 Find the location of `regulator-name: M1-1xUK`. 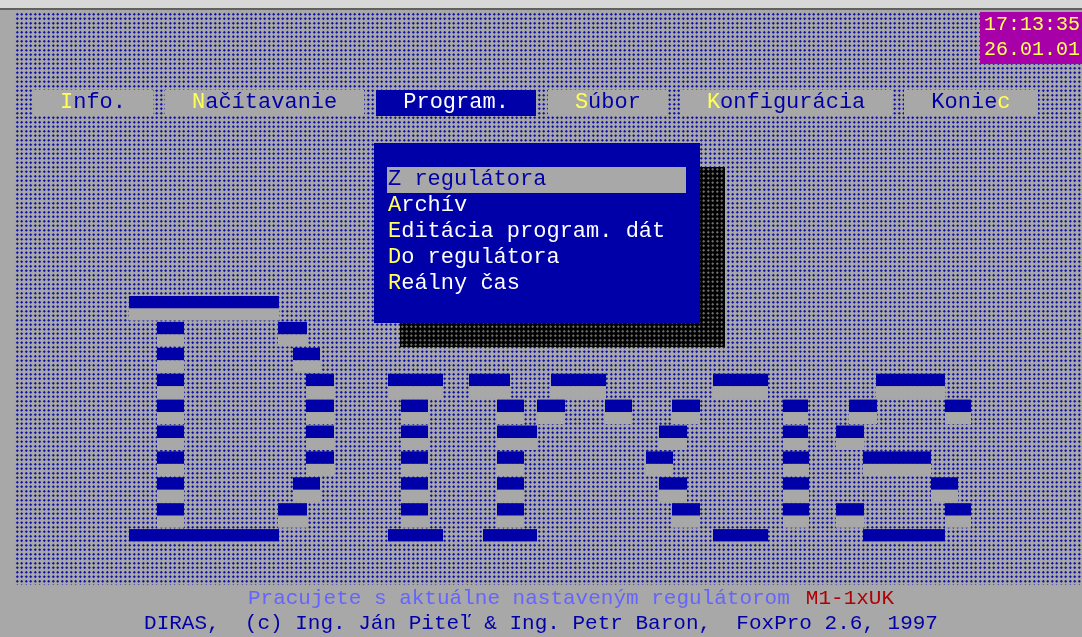

regulator-name: M1-1xUK is located at coordinates (850, 598).